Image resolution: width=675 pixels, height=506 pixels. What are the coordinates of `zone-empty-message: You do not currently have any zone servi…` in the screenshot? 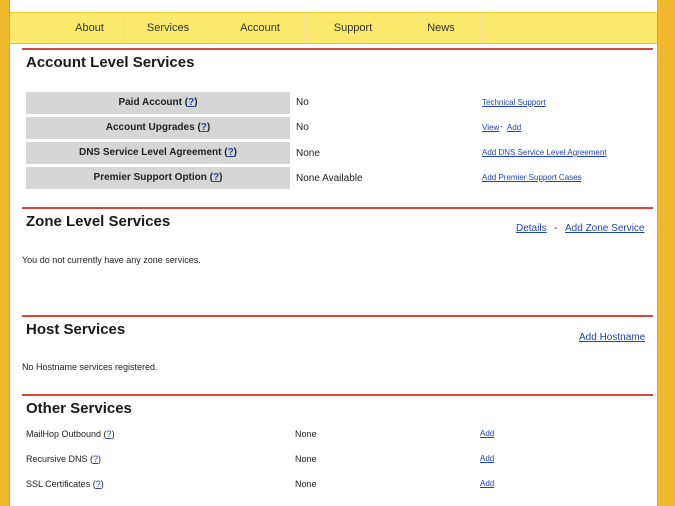 It's located at (111, 260).